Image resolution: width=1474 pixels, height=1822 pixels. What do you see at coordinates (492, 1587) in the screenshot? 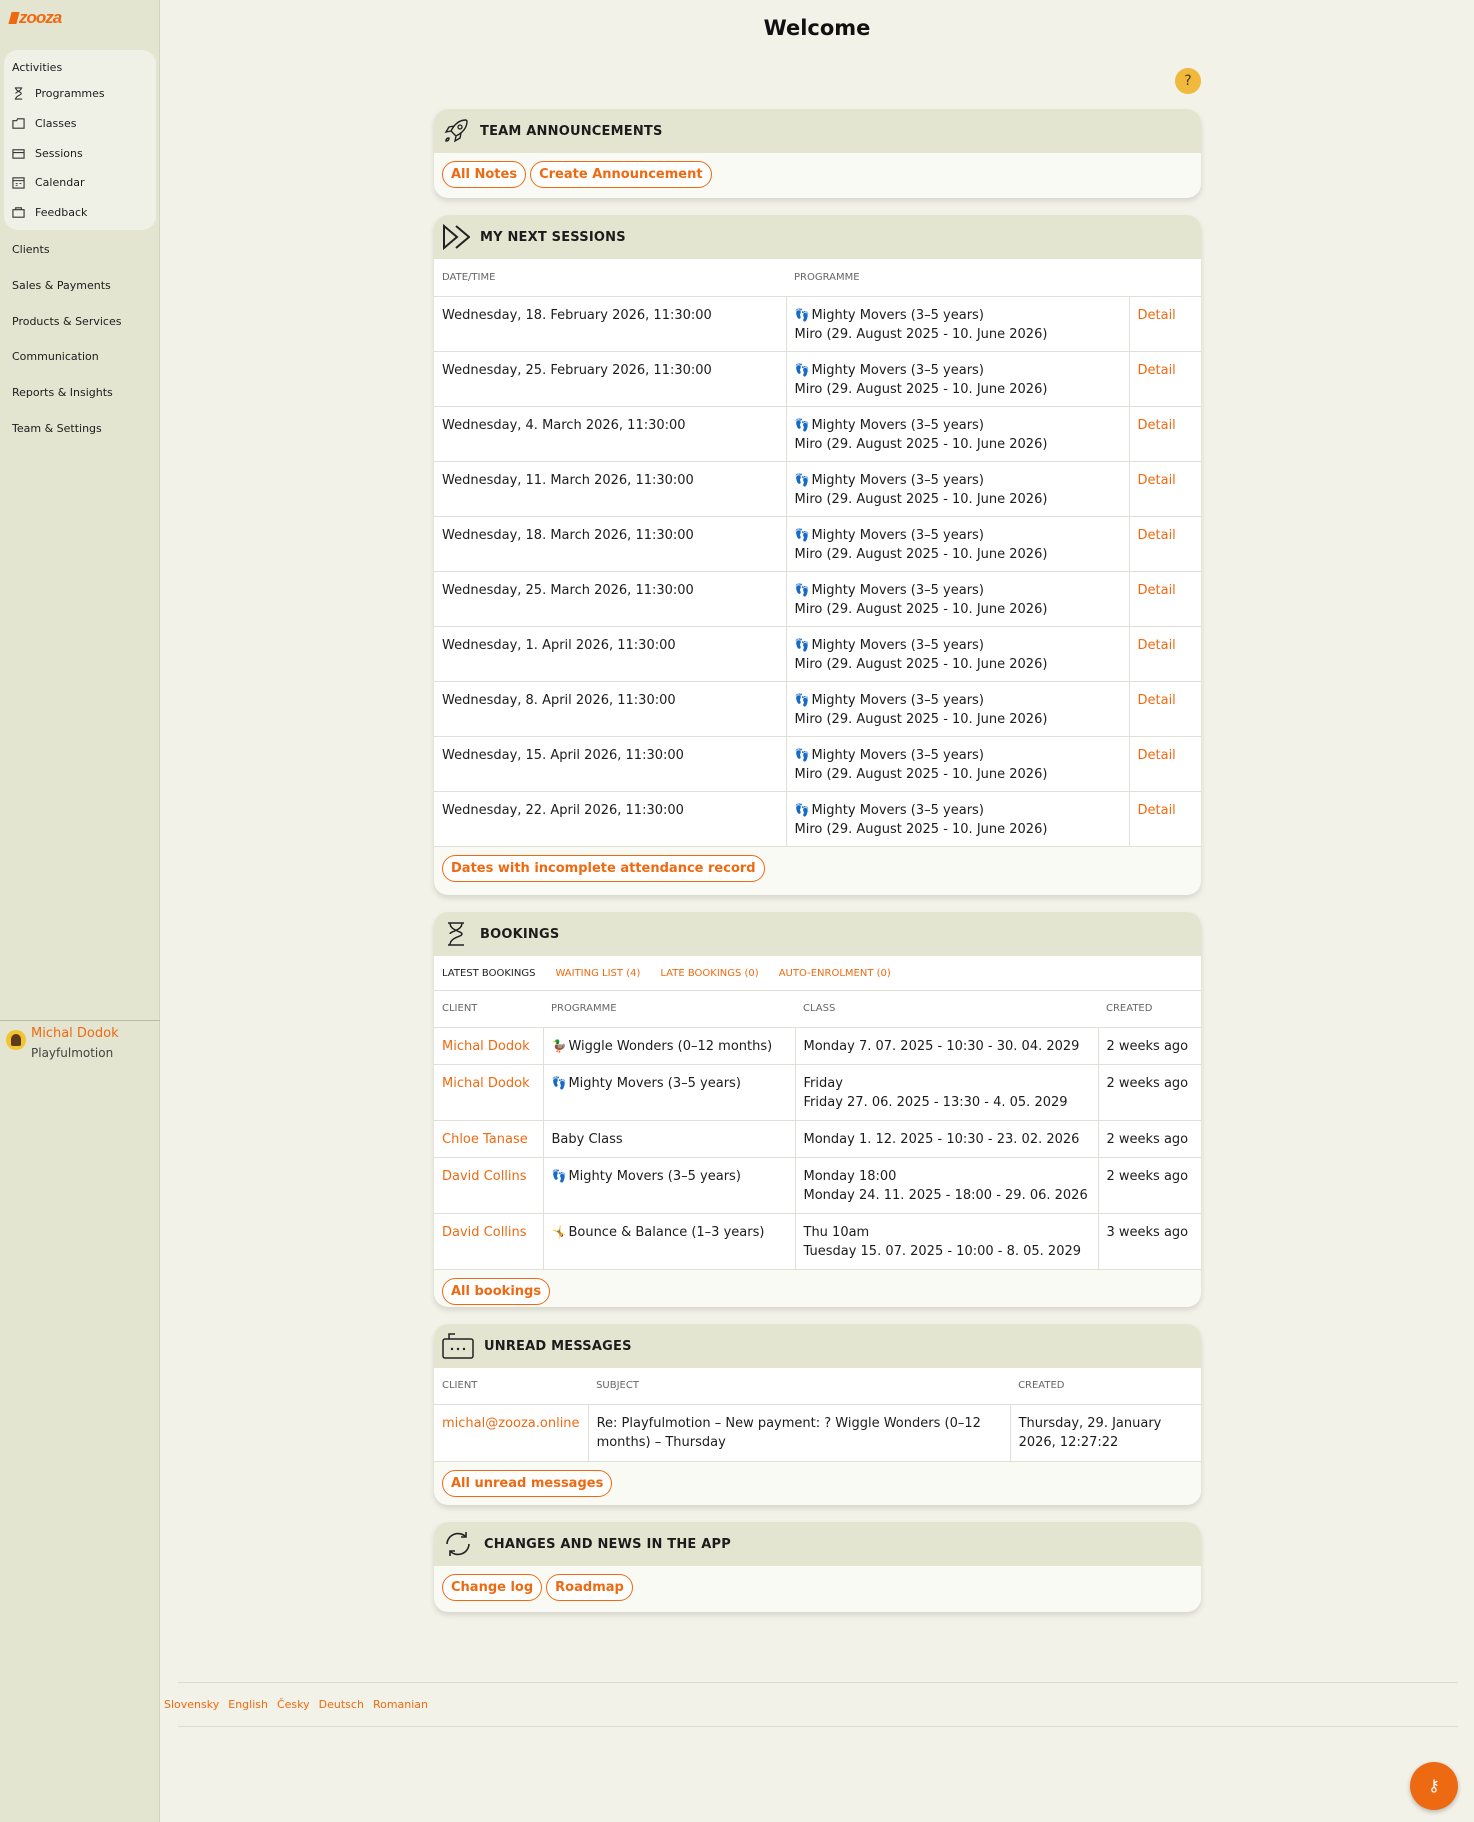
I see `change-log-button: Change log` at bounding box center [492, 1587].